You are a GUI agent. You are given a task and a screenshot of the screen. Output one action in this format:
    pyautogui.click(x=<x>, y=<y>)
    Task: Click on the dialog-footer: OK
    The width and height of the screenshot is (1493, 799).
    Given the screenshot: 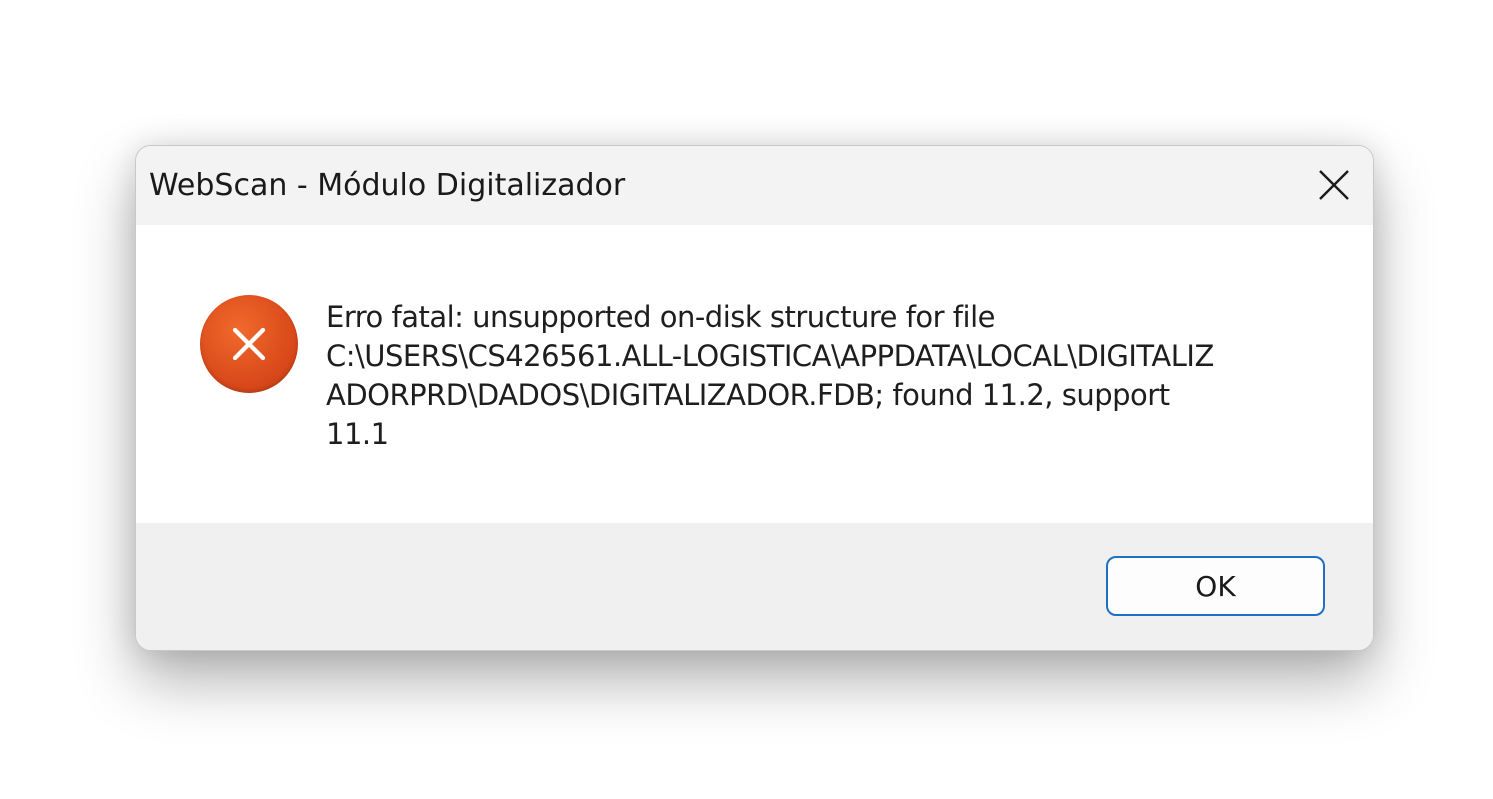 What is the action you would take?
    pyautogui.click(x=754, y=586)
    